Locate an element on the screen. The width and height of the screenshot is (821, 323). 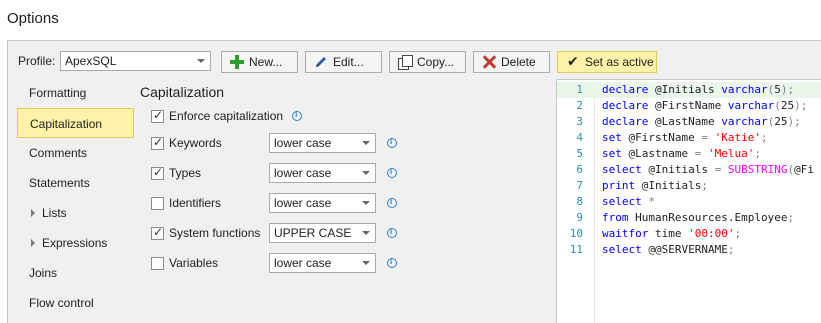
keywords-case-select: lower case is located at coordinates (322, 143).